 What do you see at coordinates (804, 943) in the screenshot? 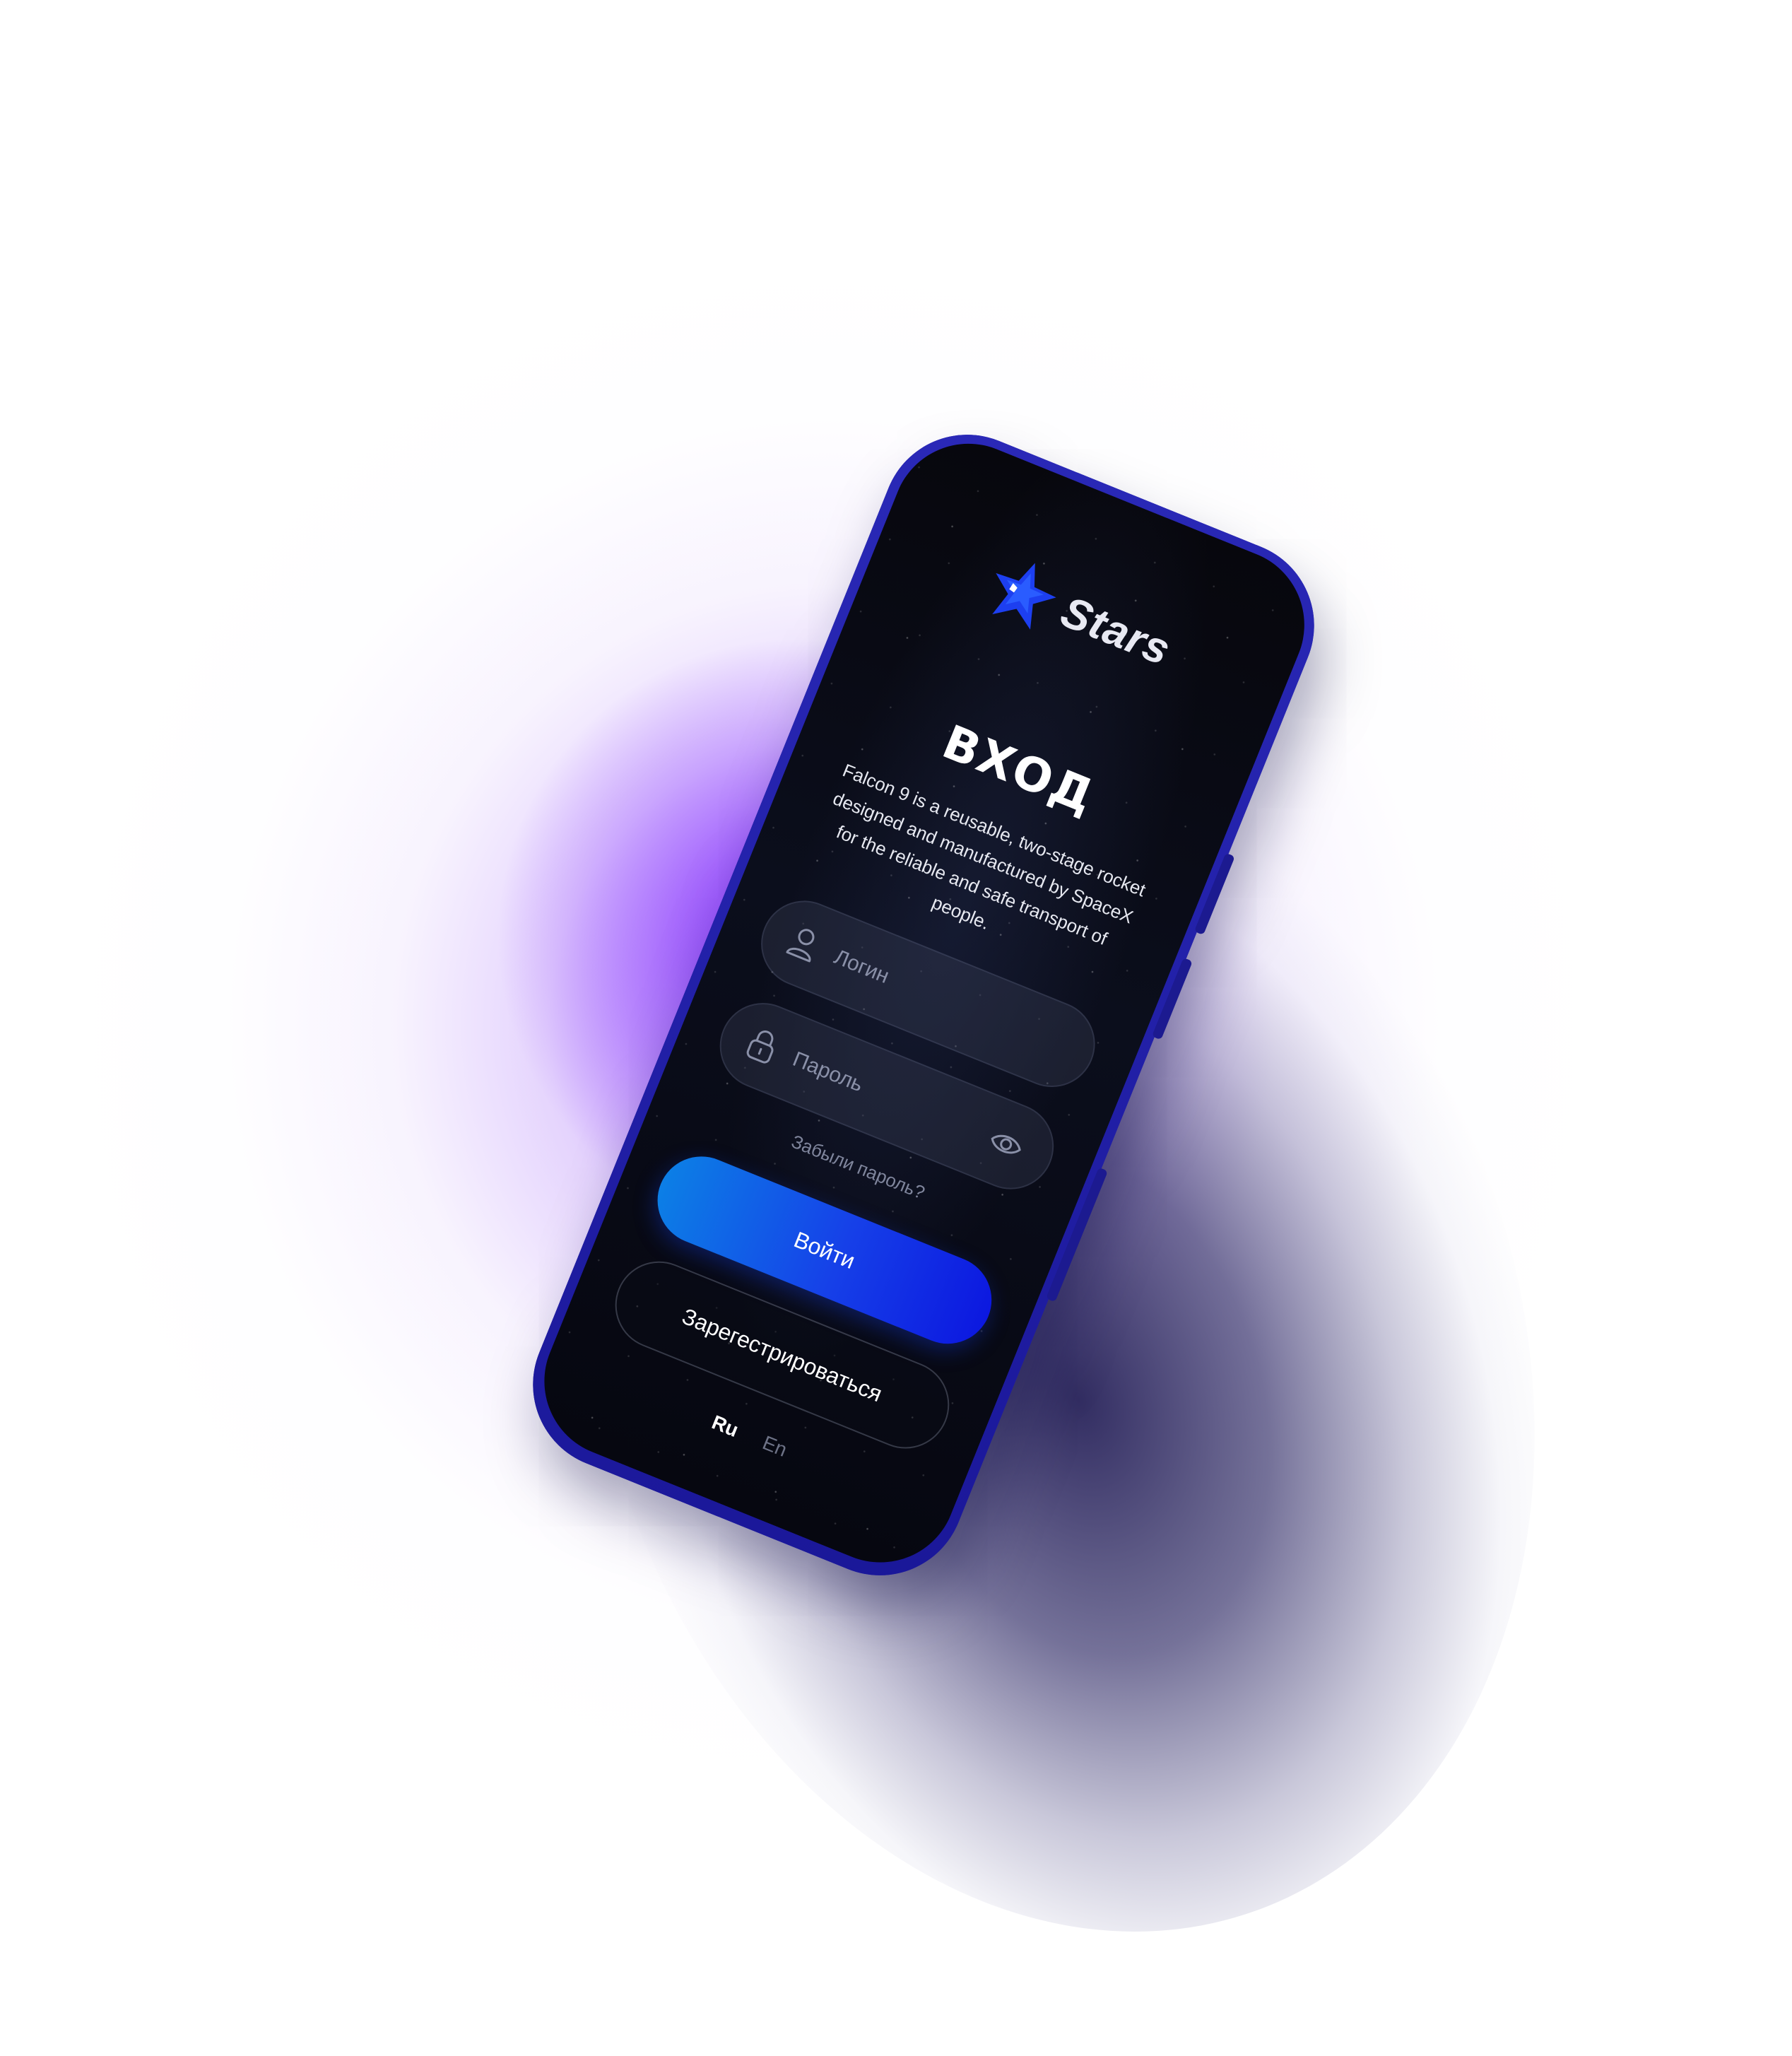
I see `user-icon` at bounding box center [804, 943].